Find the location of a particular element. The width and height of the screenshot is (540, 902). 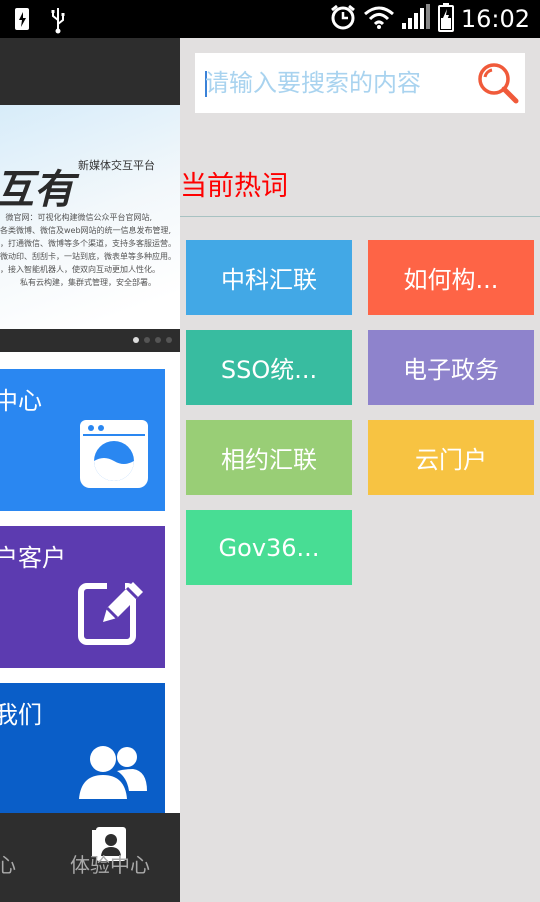

usb-charging-icon is located at coordinates (23, 22).